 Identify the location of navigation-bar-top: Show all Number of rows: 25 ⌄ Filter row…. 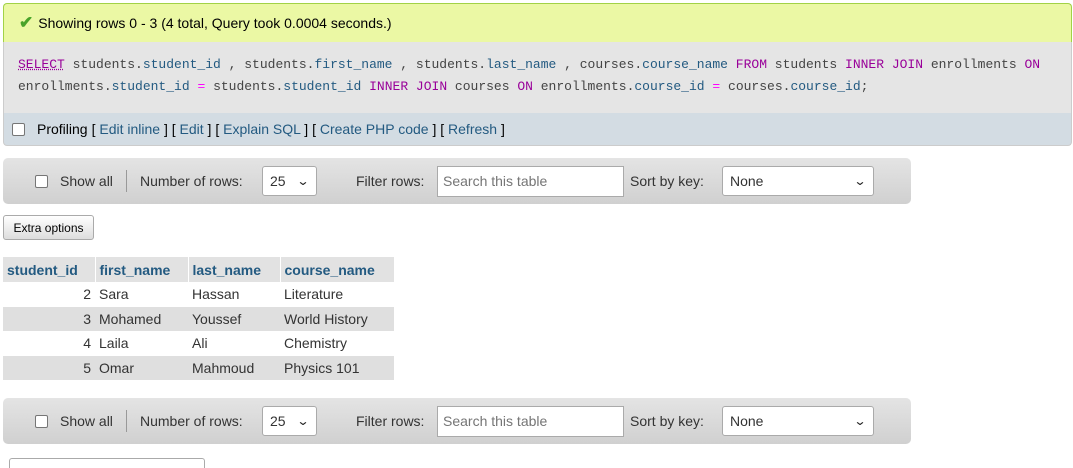
(457, 181).